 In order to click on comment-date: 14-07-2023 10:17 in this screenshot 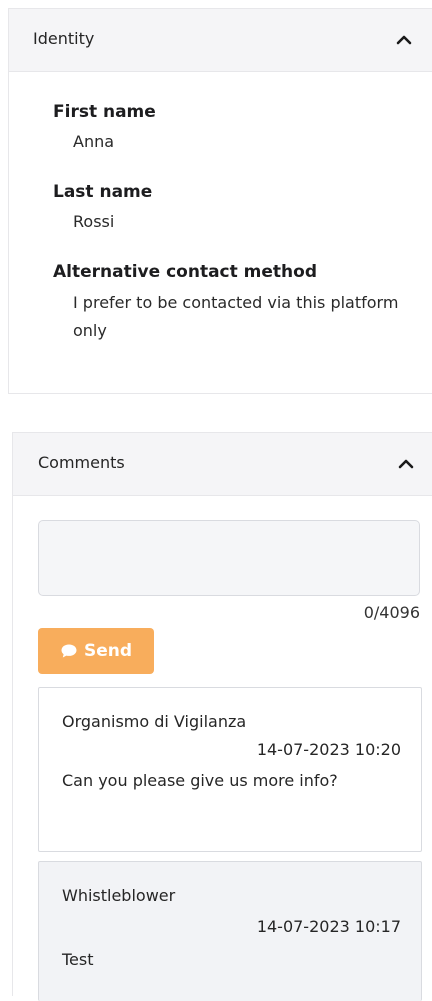, I will do `click(328, 926)`.